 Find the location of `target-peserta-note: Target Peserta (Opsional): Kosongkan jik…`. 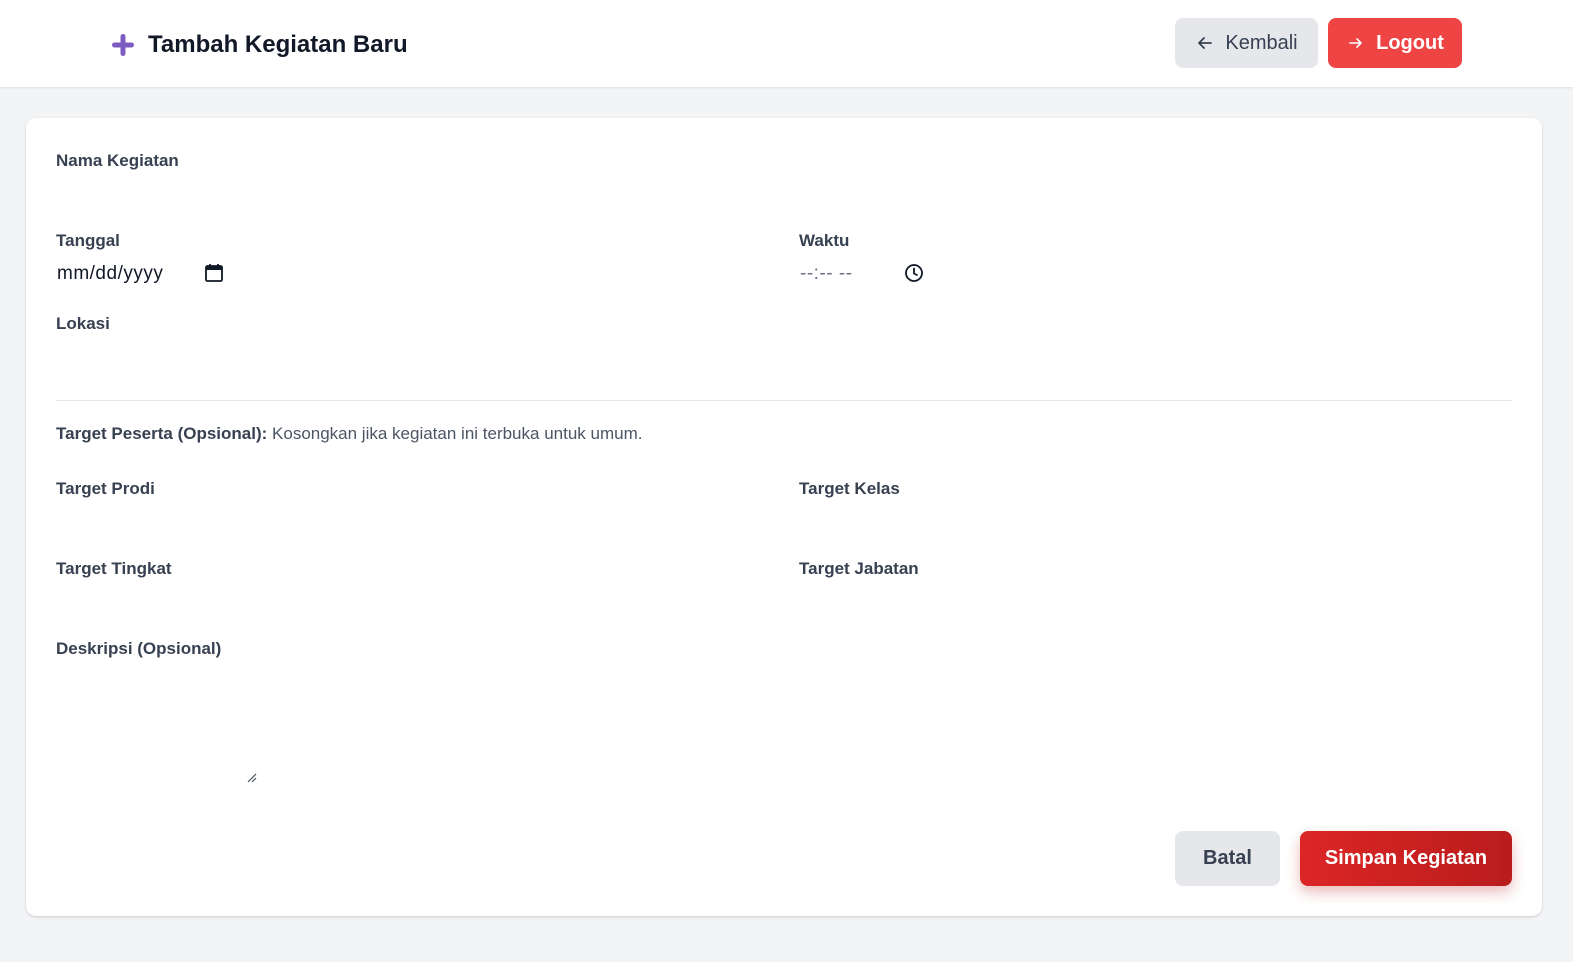

target-peserta-note: Target Peserta (Opsional): Kosongkan jik… is located at coordinates (349, 434).